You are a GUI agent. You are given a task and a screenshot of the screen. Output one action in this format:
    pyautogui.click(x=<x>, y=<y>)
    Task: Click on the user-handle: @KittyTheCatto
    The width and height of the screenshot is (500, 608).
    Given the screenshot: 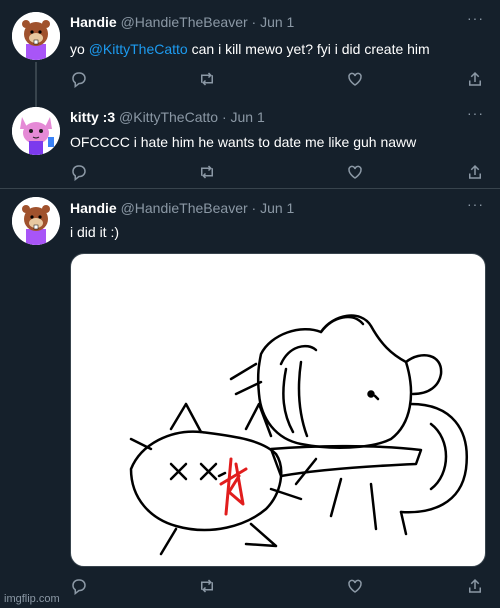 What is the action you would take?
    pyautogui.click(x=168, y=117)
    